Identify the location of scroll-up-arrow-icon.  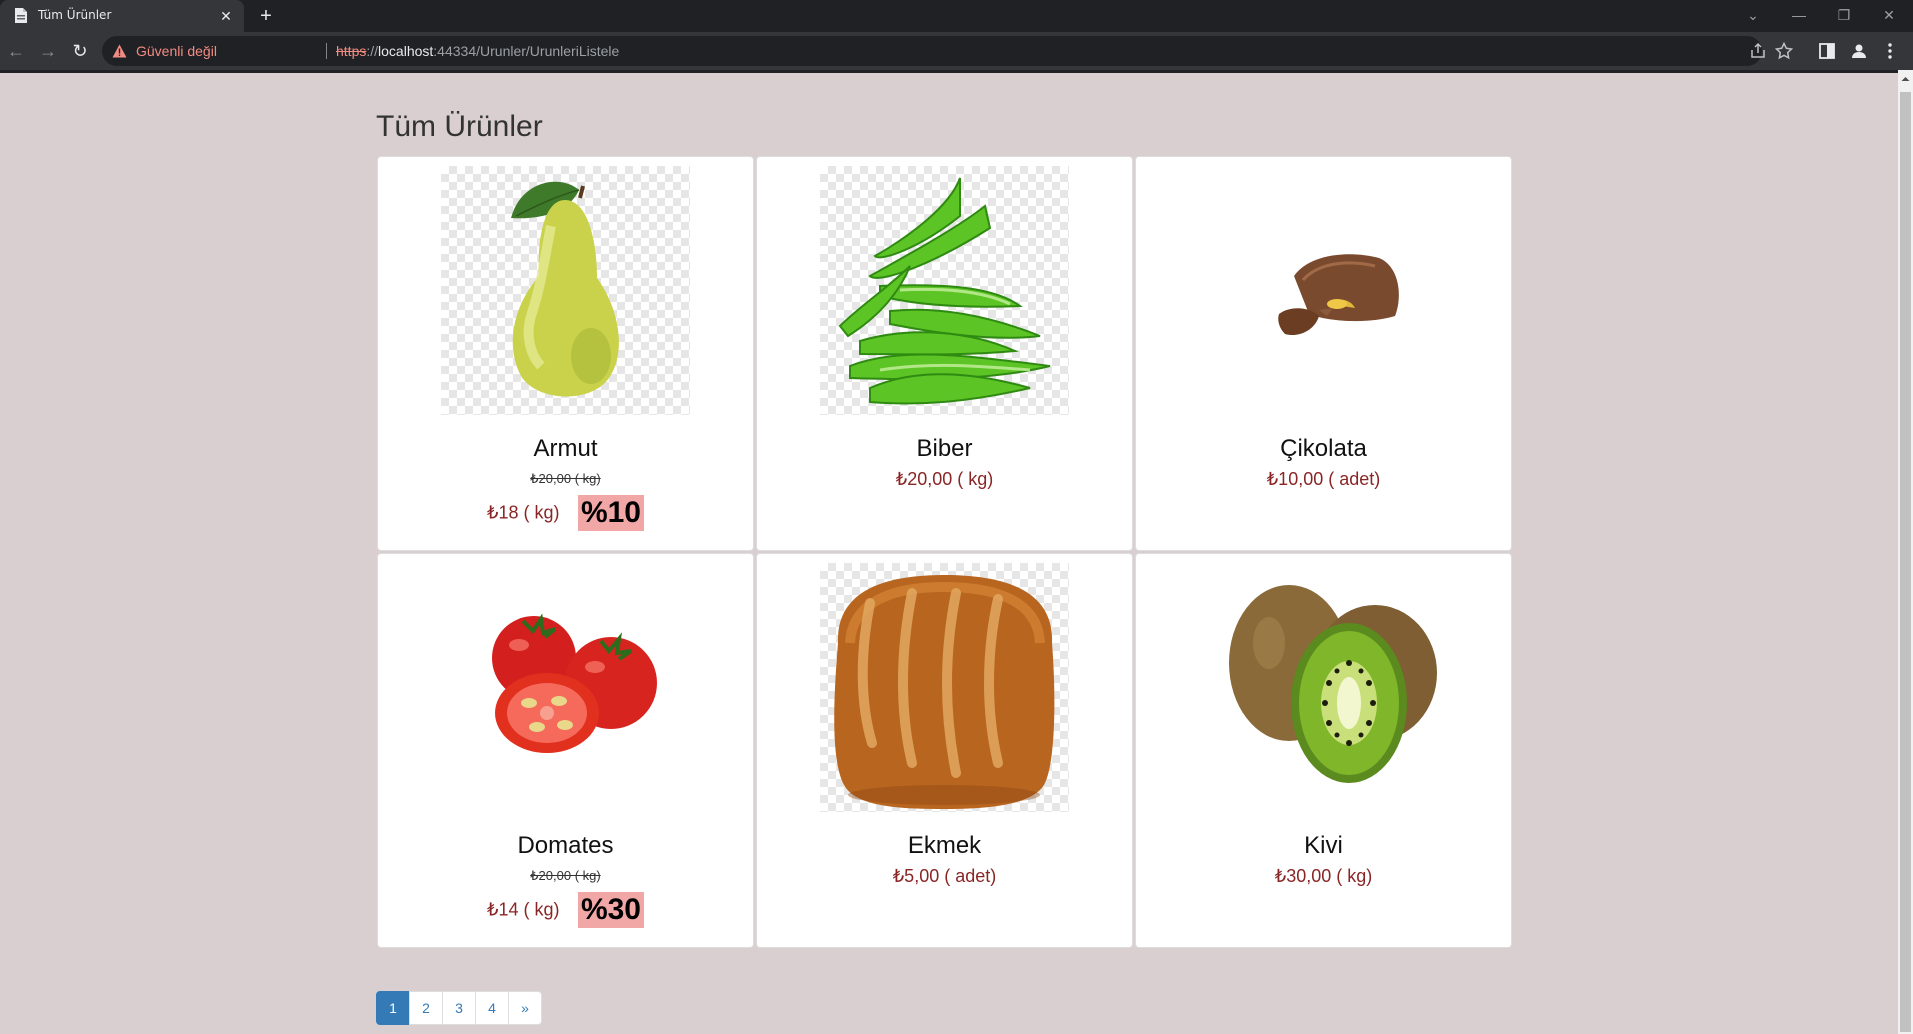
(1905, 79).